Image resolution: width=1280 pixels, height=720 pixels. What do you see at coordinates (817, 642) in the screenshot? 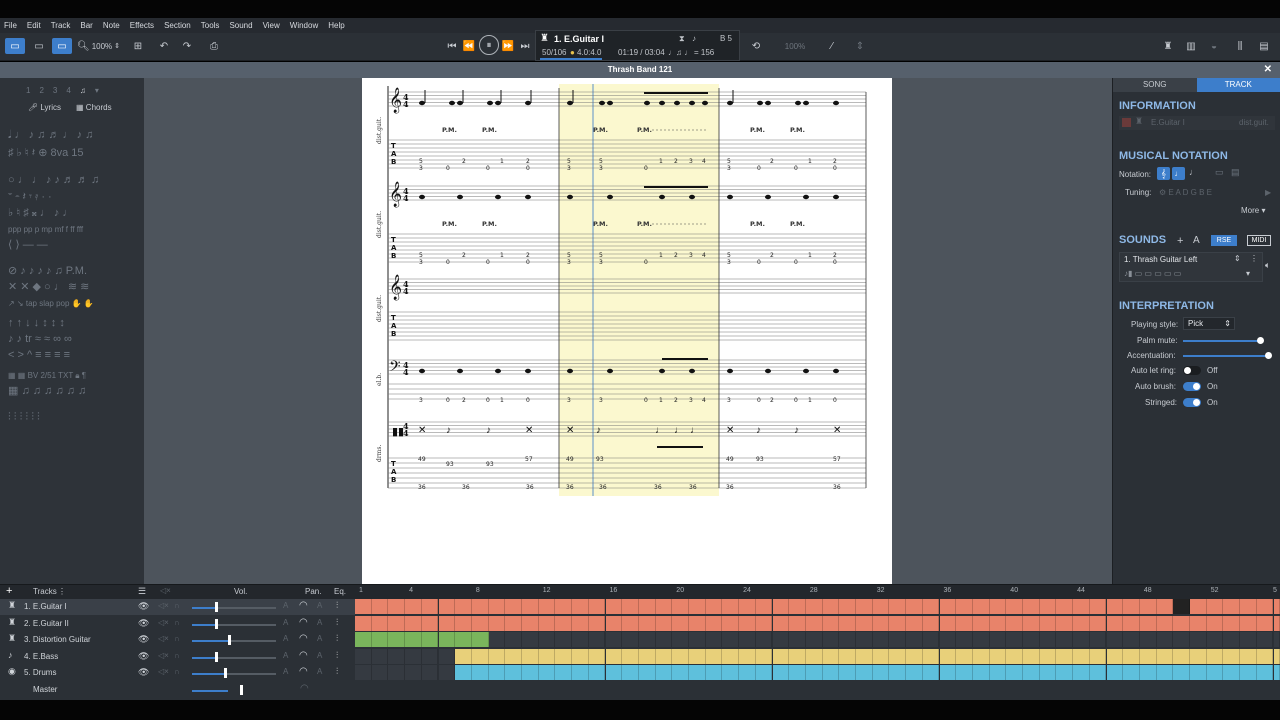
I see `track-grid` at bounding box center [817, 642].